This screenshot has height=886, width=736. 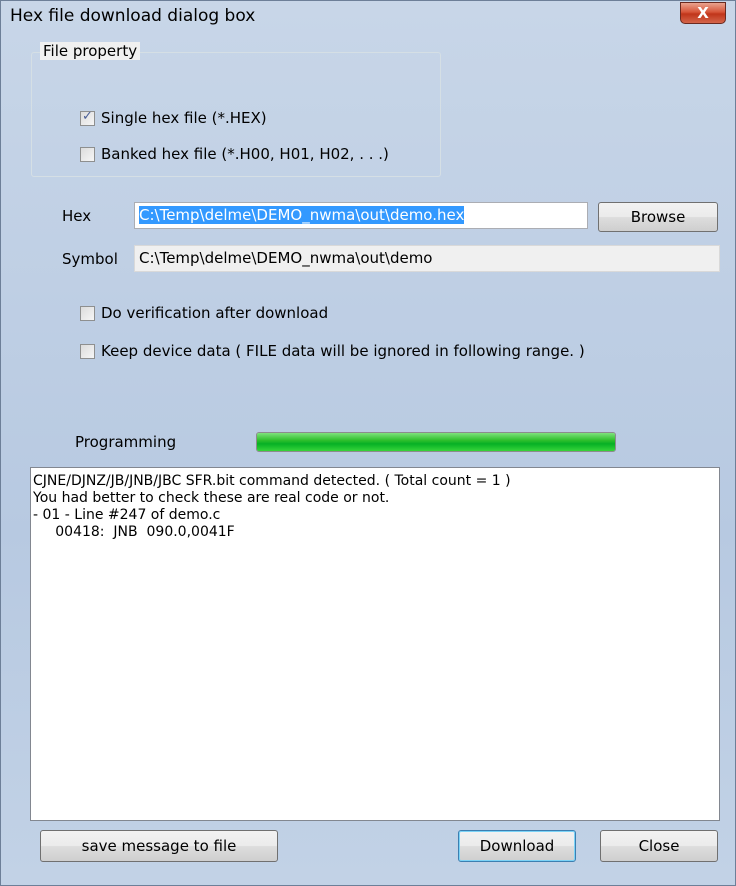 I want to click on programming-progress-bar, so click(x=436, y=442).